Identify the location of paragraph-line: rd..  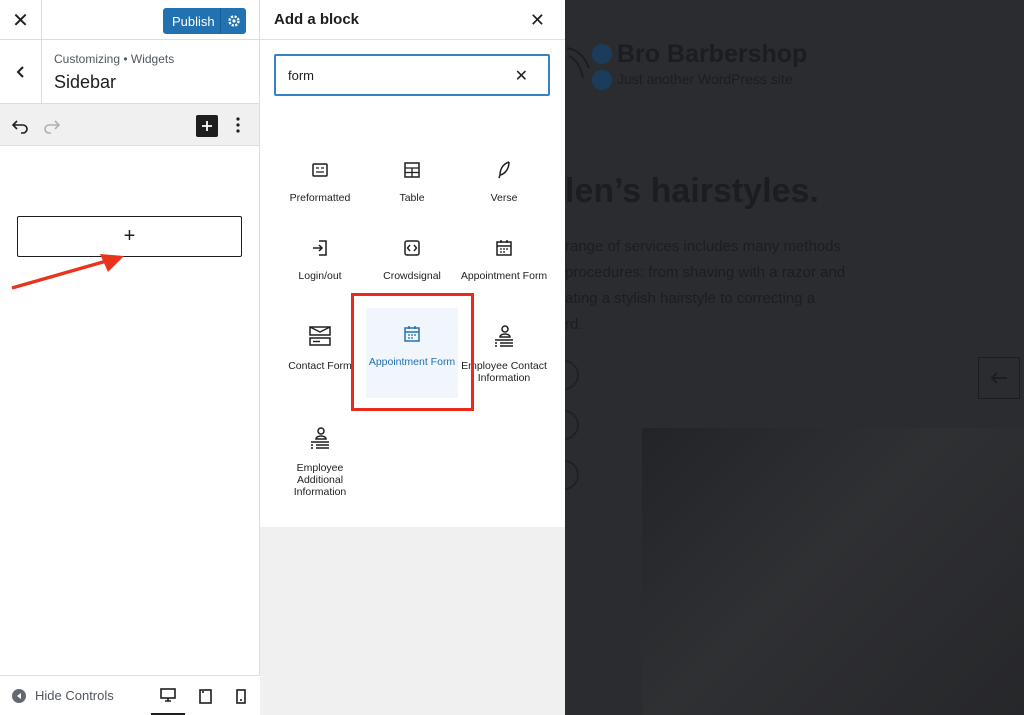
(574, 324).